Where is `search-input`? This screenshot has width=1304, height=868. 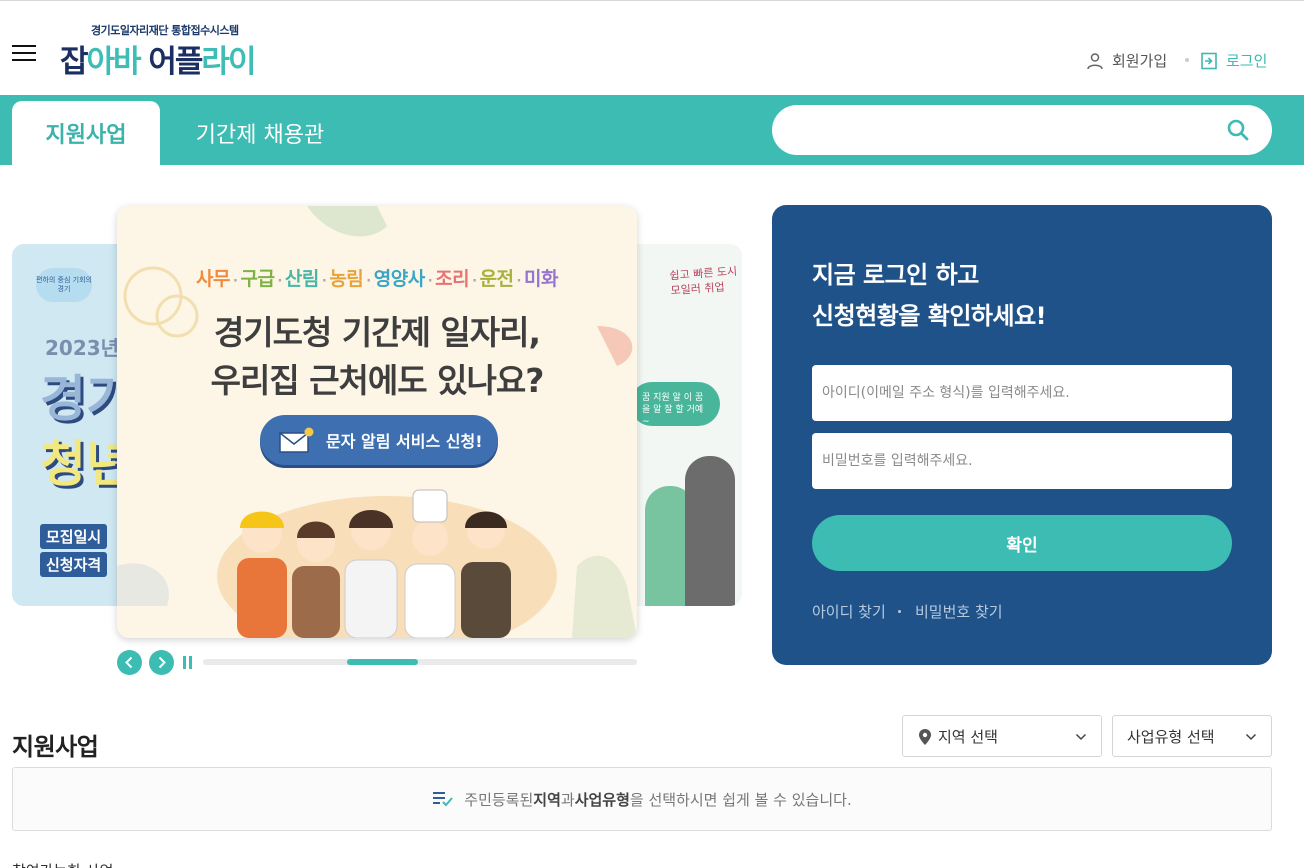
search-input is located at coordinates (1006, 130).